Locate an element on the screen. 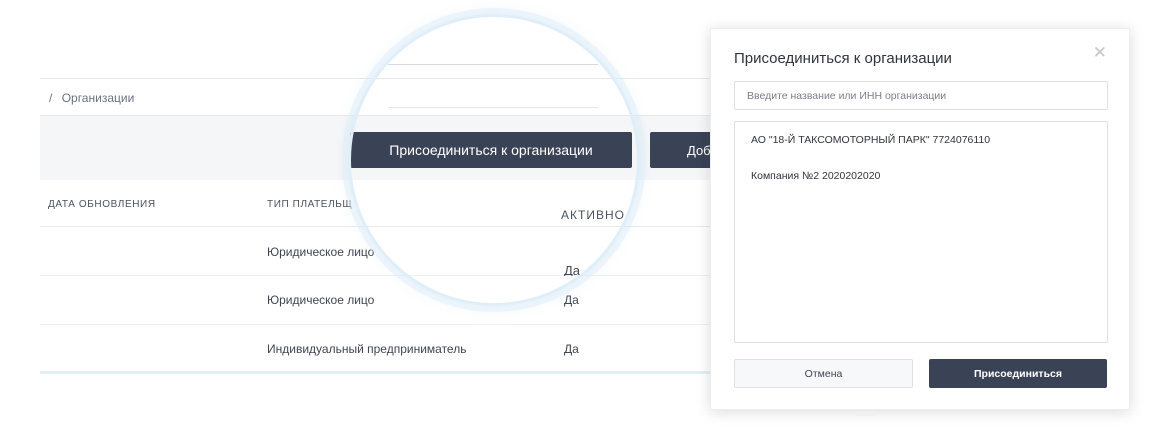 This screenshot has height=430, width=1170. scrollbar-fragment is located at coordinates (865, 414).